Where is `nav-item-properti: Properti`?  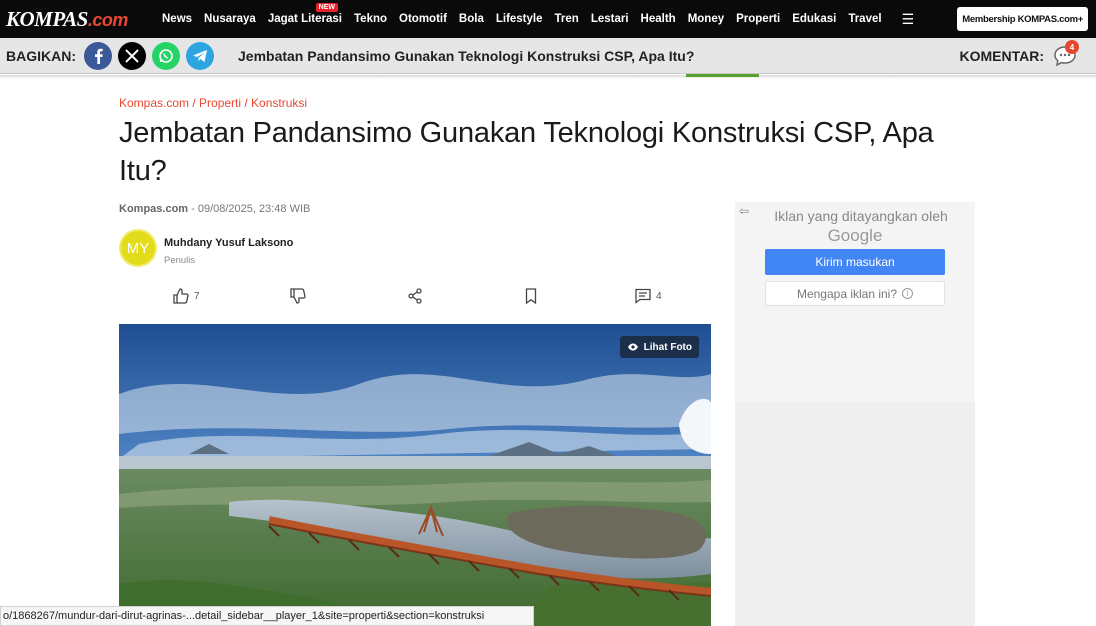 nav-item-properti: Properti is located at coordinates (758, 19).